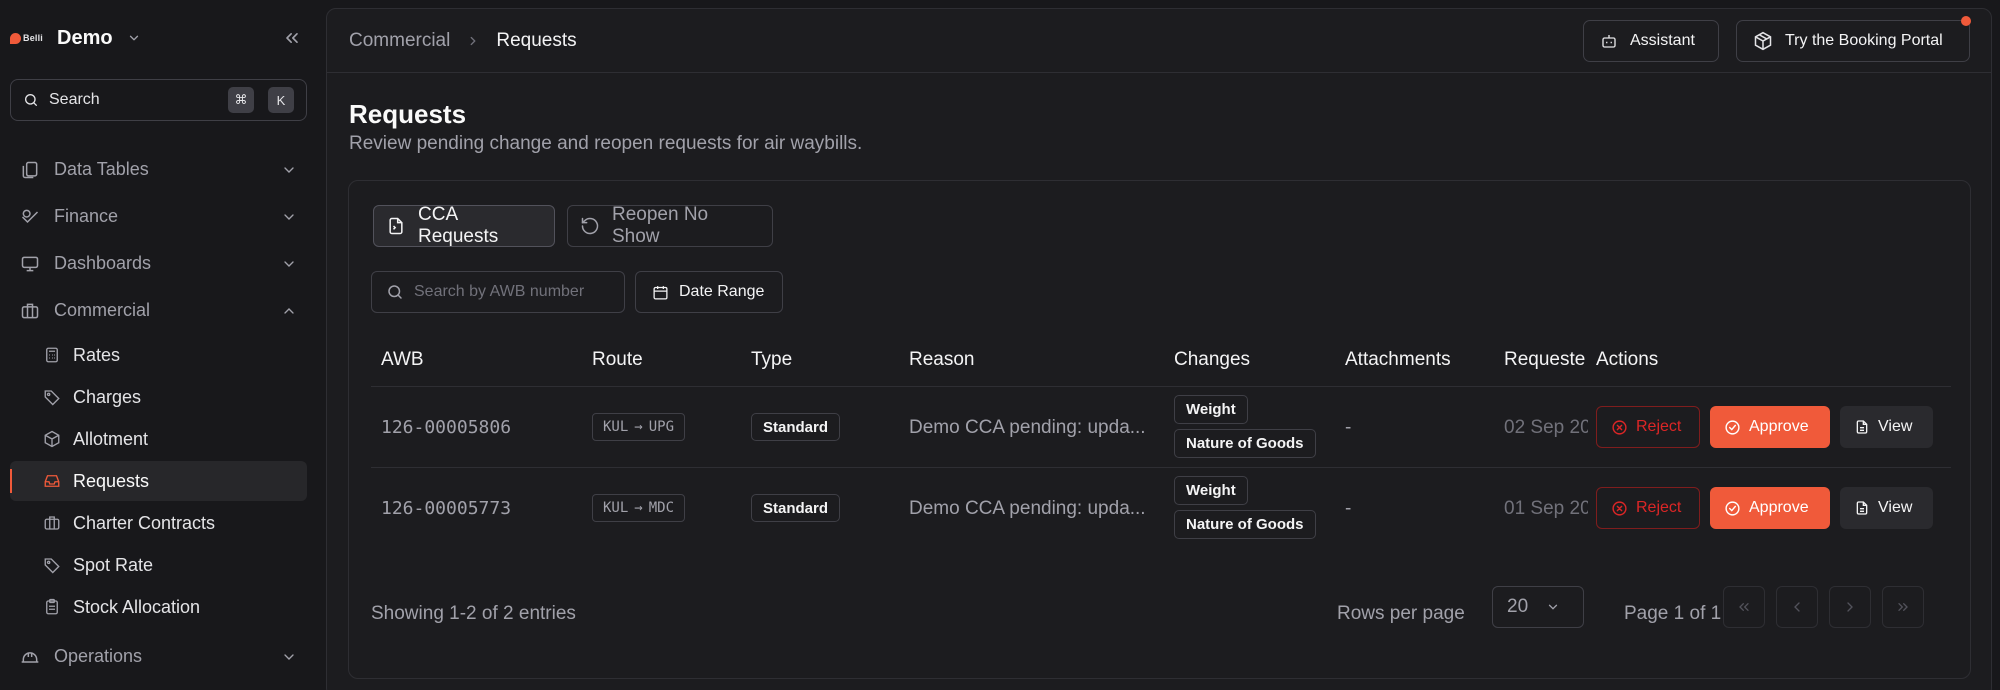  Describe the element at coordinates (1518, 606) in the screenshot. I see `rows-per-page-value: 20` at that location.